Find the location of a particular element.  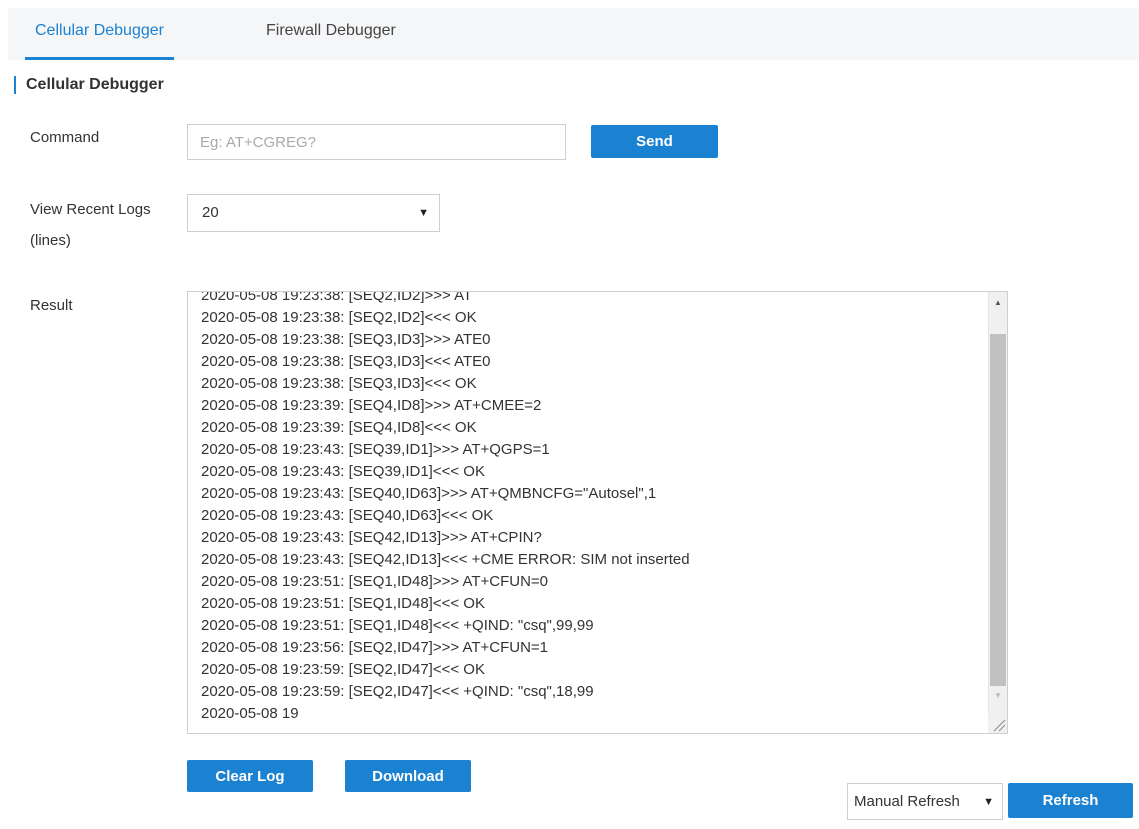

view-recent-logs-unit-label: (lines) is located at coordinates (50, 240).